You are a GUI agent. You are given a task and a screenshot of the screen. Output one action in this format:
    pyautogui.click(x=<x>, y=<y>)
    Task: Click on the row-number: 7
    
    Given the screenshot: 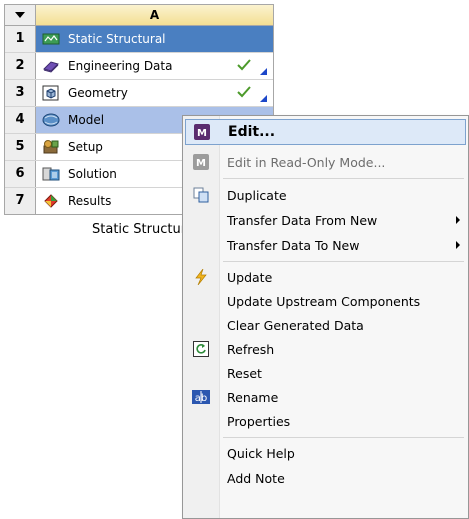 What is the action you would take?
    pyautogui.click(x=20, y=201)
    